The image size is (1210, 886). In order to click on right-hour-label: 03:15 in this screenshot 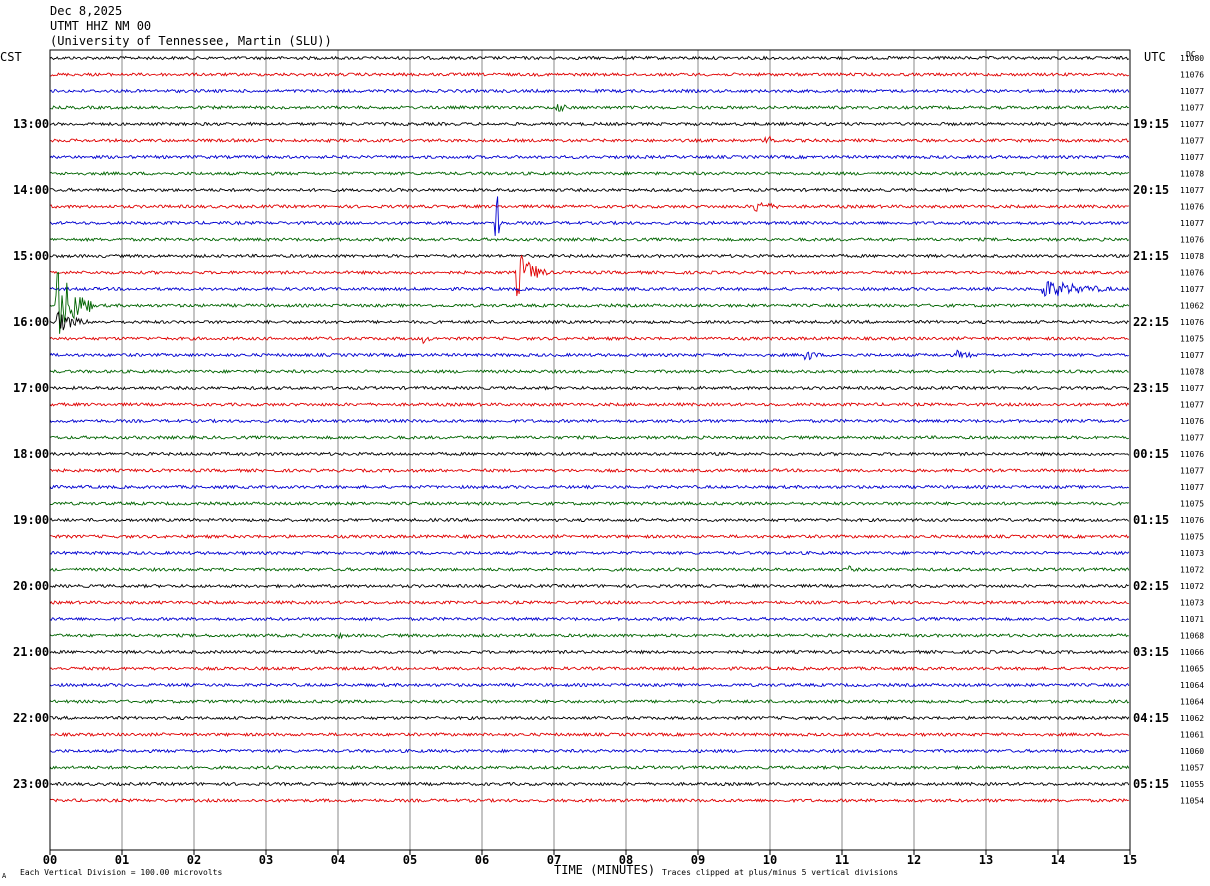, I will do `click(1151, 652)`.